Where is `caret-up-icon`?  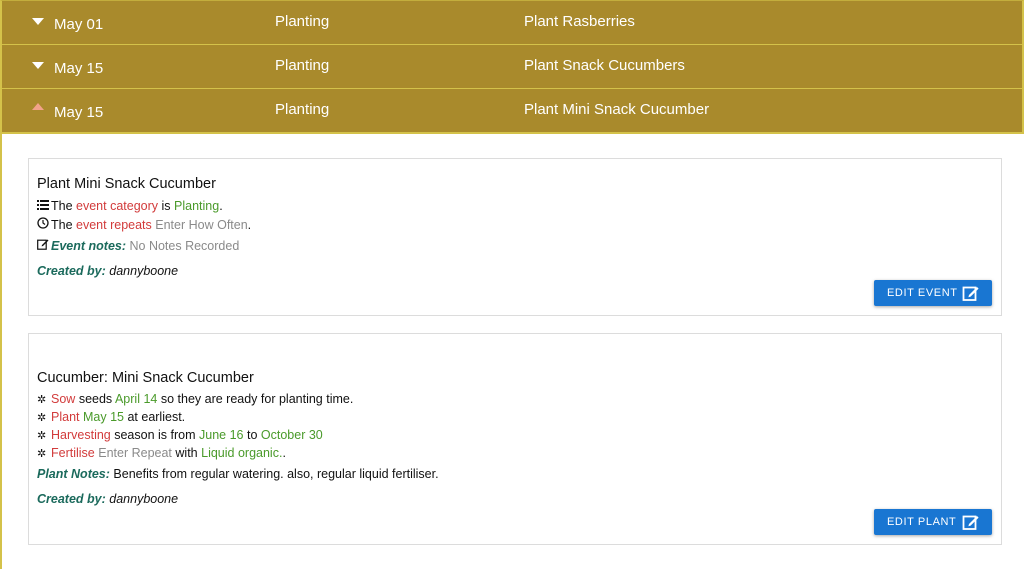 caret-up-icon is located at coordinates (38, 106).